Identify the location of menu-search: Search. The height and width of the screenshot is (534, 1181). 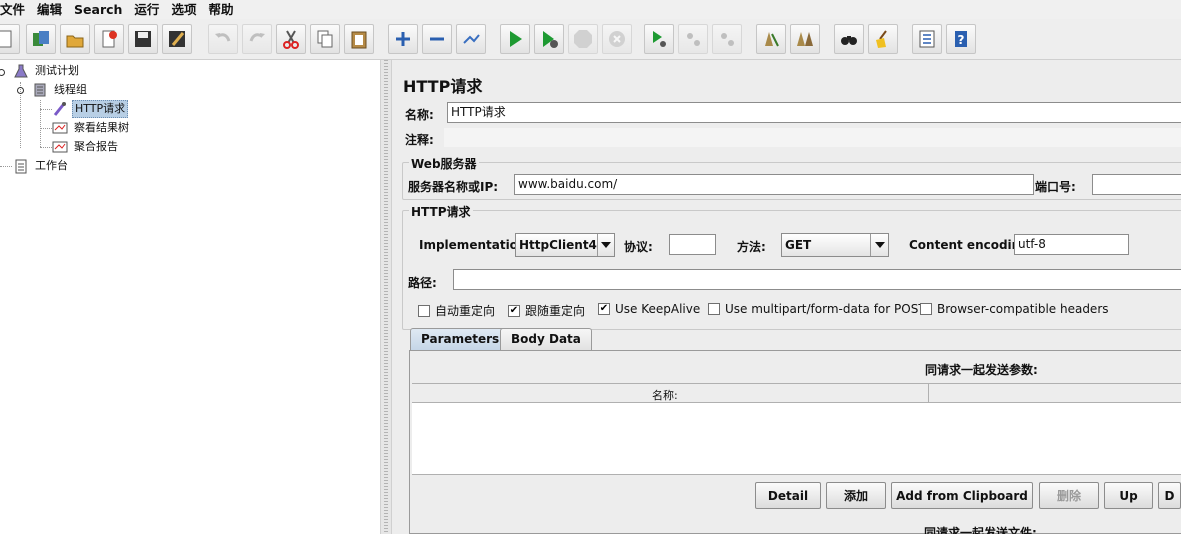
(98, 9).